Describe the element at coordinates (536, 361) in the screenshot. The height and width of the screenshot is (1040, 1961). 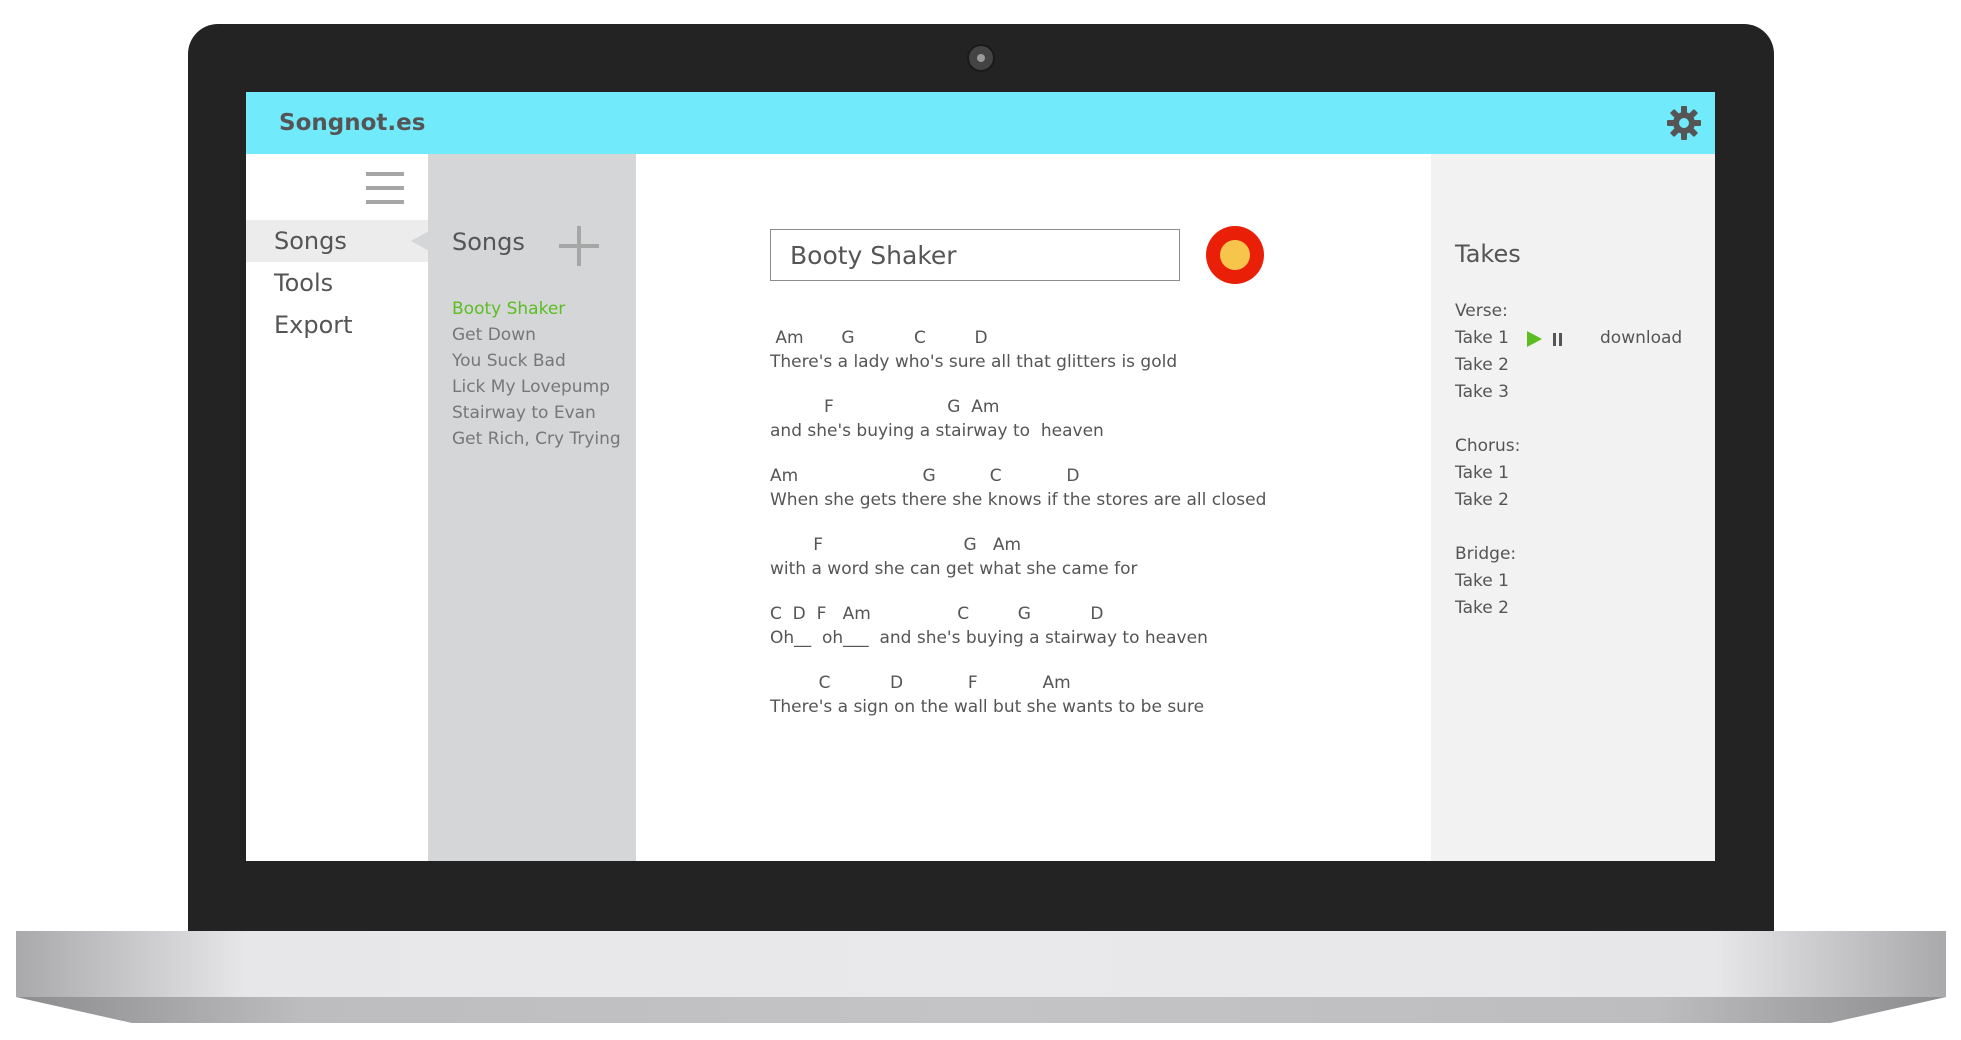
I see `song-item: You Suck Bad` at that location.